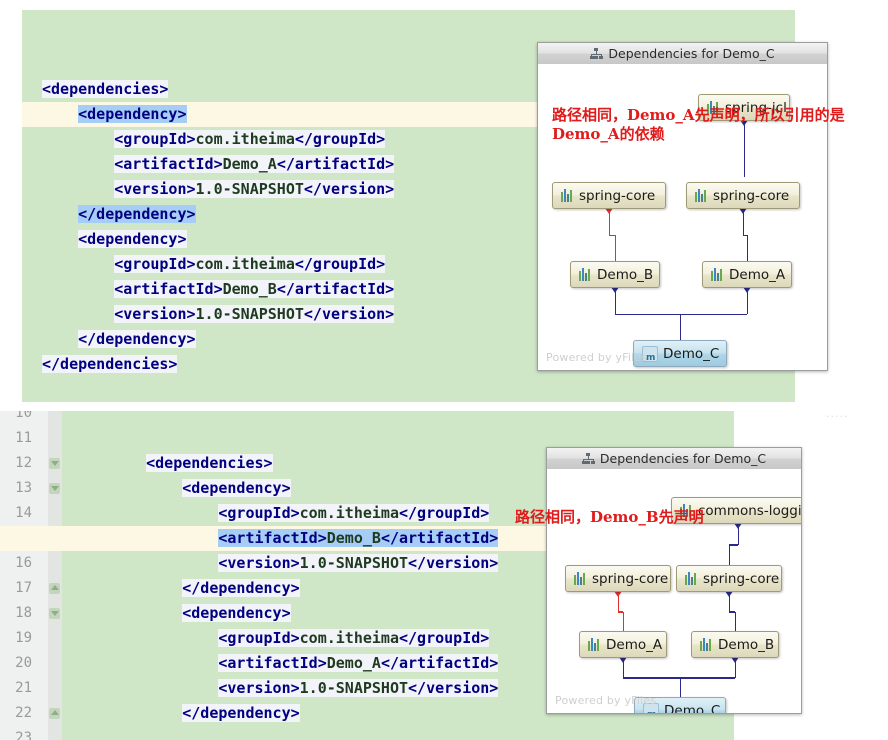  What do you see at coordinates (698, 124) in the screenshot?
I see `annotation-top: 路径相同，Demo_A先声明，所以引用的是 Demo_A的依赖` at bounding box center [698, 124].